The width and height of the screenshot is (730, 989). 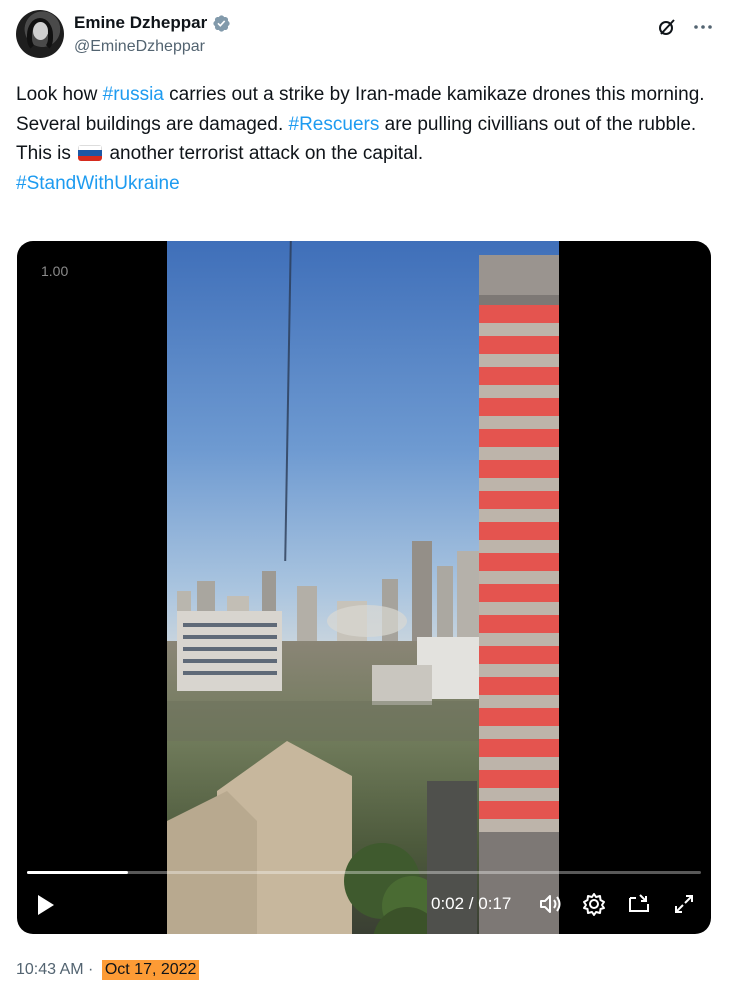 What do you see at coordinates (703, 27) in the screenshot?
I see `more-icon` at bounding box center [703, 27].